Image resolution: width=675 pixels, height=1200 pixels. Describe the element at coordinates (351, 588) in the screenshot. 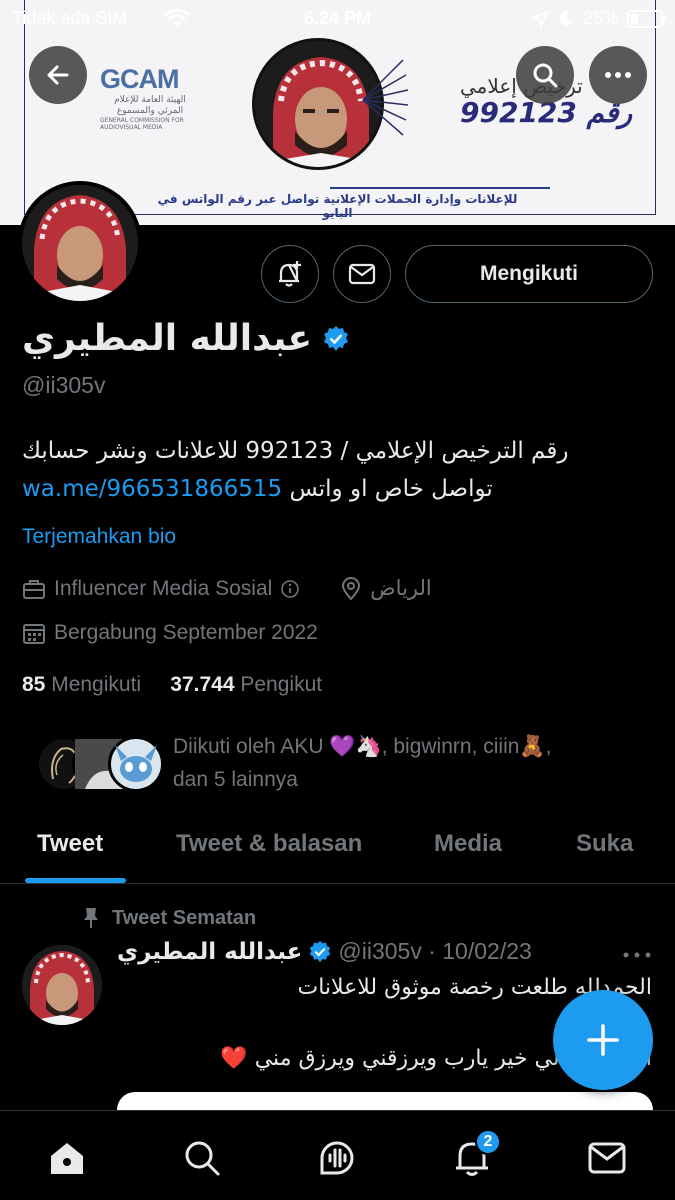

I see `location-pin-icon` at that location.